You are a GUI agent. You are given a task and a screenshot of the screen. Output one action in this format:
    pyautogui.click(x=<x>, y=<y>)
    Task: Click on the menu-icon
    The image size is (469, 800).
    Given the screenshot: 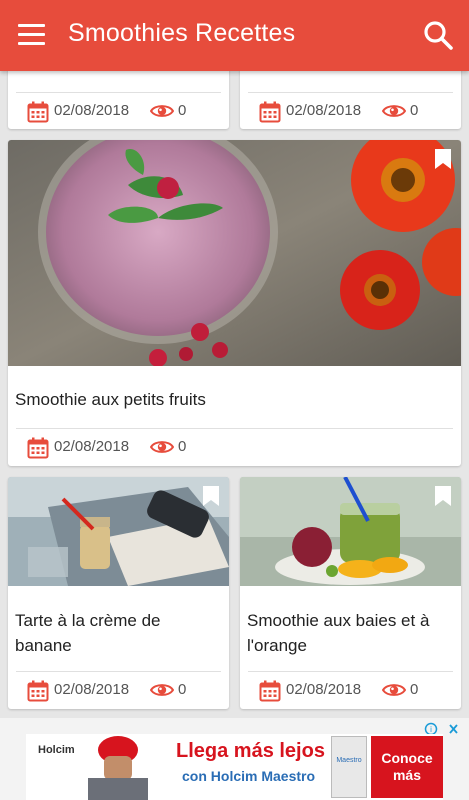 What is the action you would take?
    pyautogui.click(x=31, y=35)
    